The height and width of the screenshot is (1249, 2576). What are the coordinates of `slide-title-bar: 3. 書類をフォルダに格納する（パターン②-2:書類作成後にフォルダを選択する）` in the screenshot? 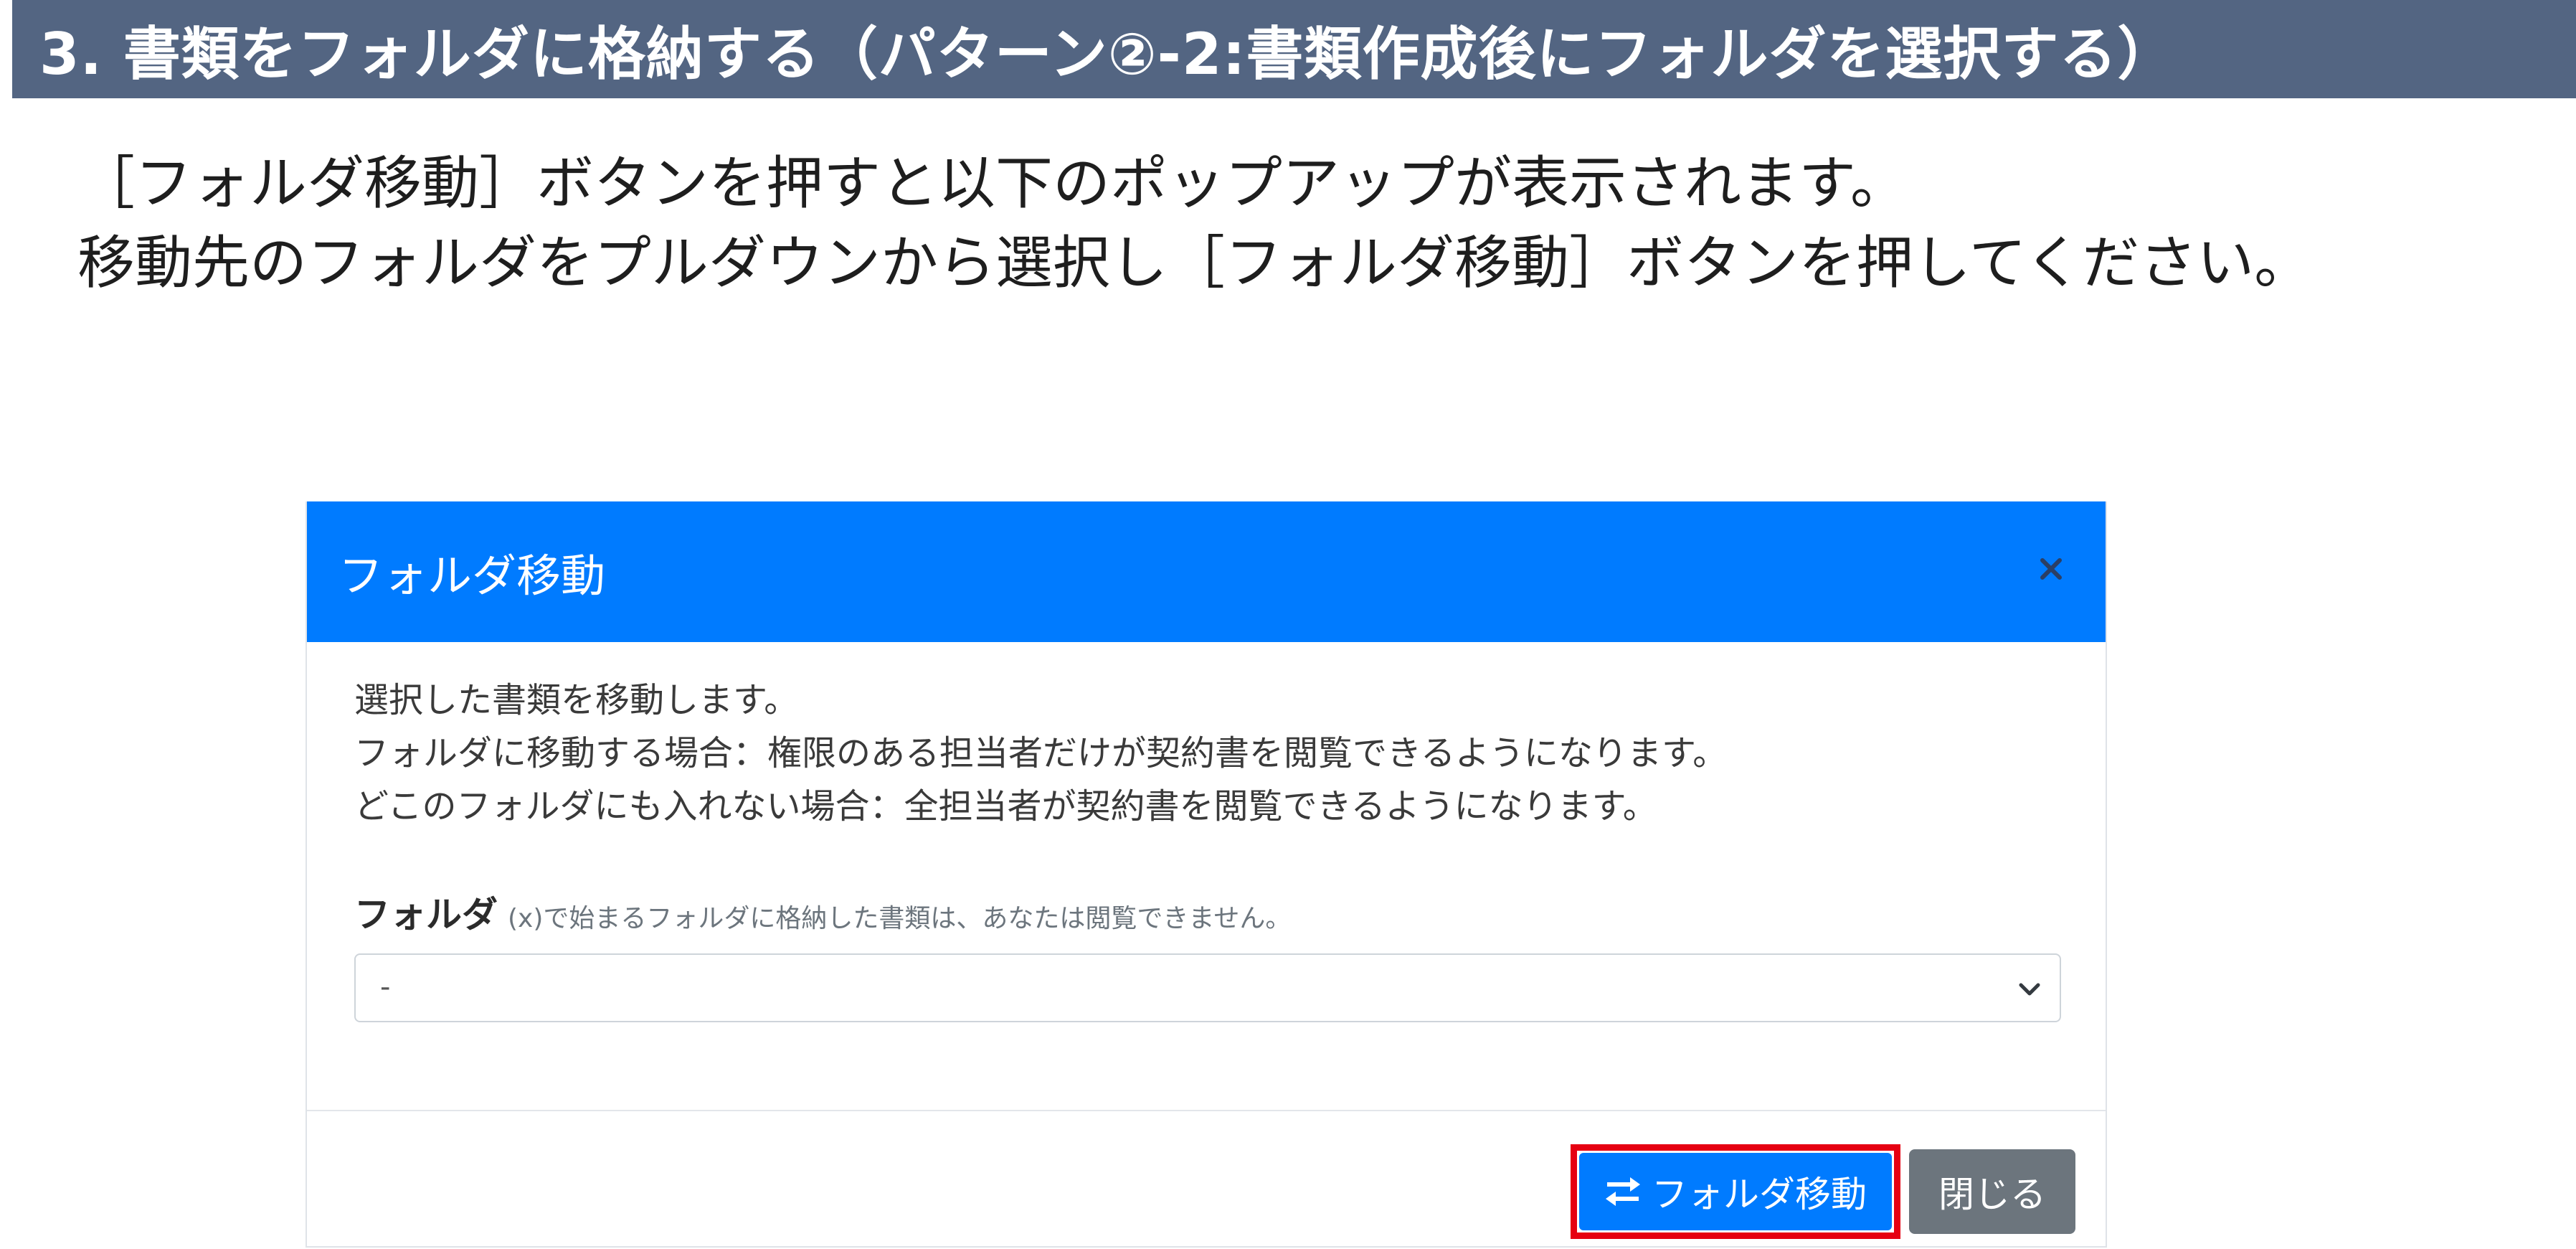 It's located at (1294, 49).